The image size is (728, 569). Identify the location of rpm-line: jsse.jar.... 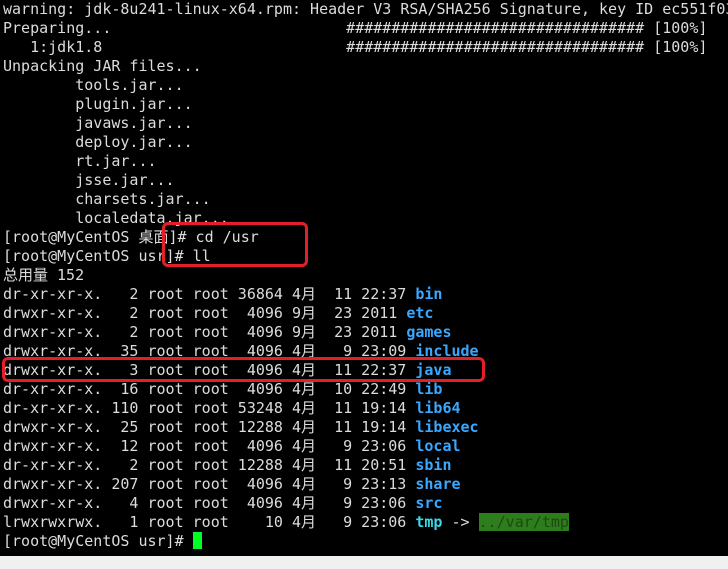
(89, 180).